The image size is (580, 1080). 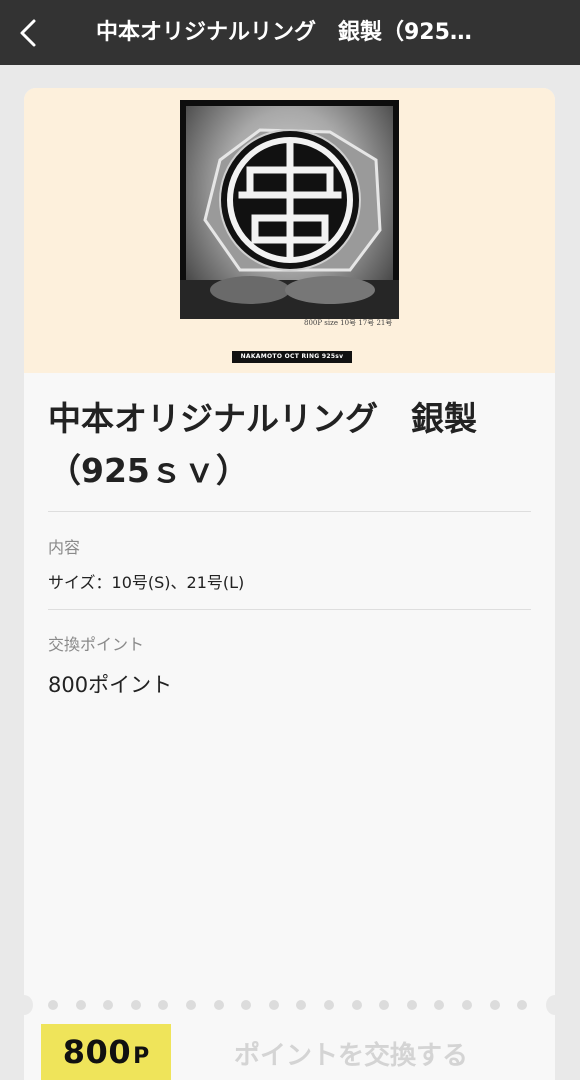 I want to click on content-label: 内容, so click(x=64, y=547).